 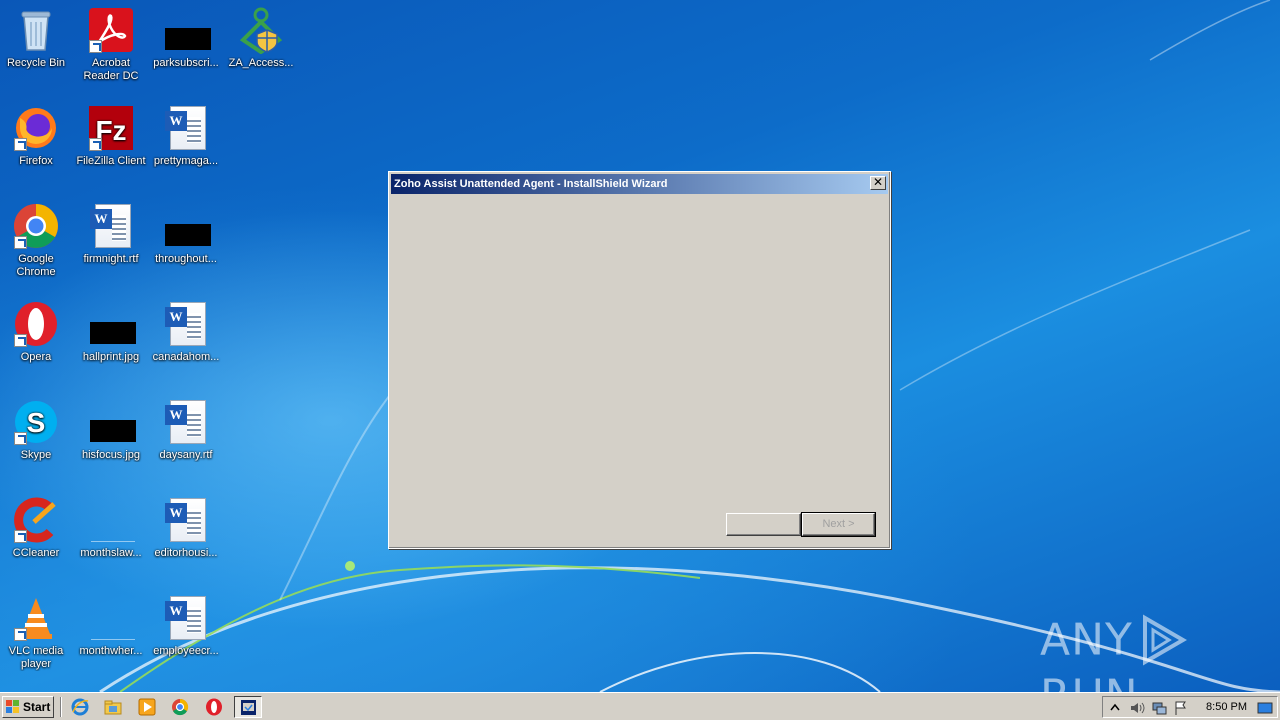 I want to click on next-button: Next >, so click(x=838, y=524).